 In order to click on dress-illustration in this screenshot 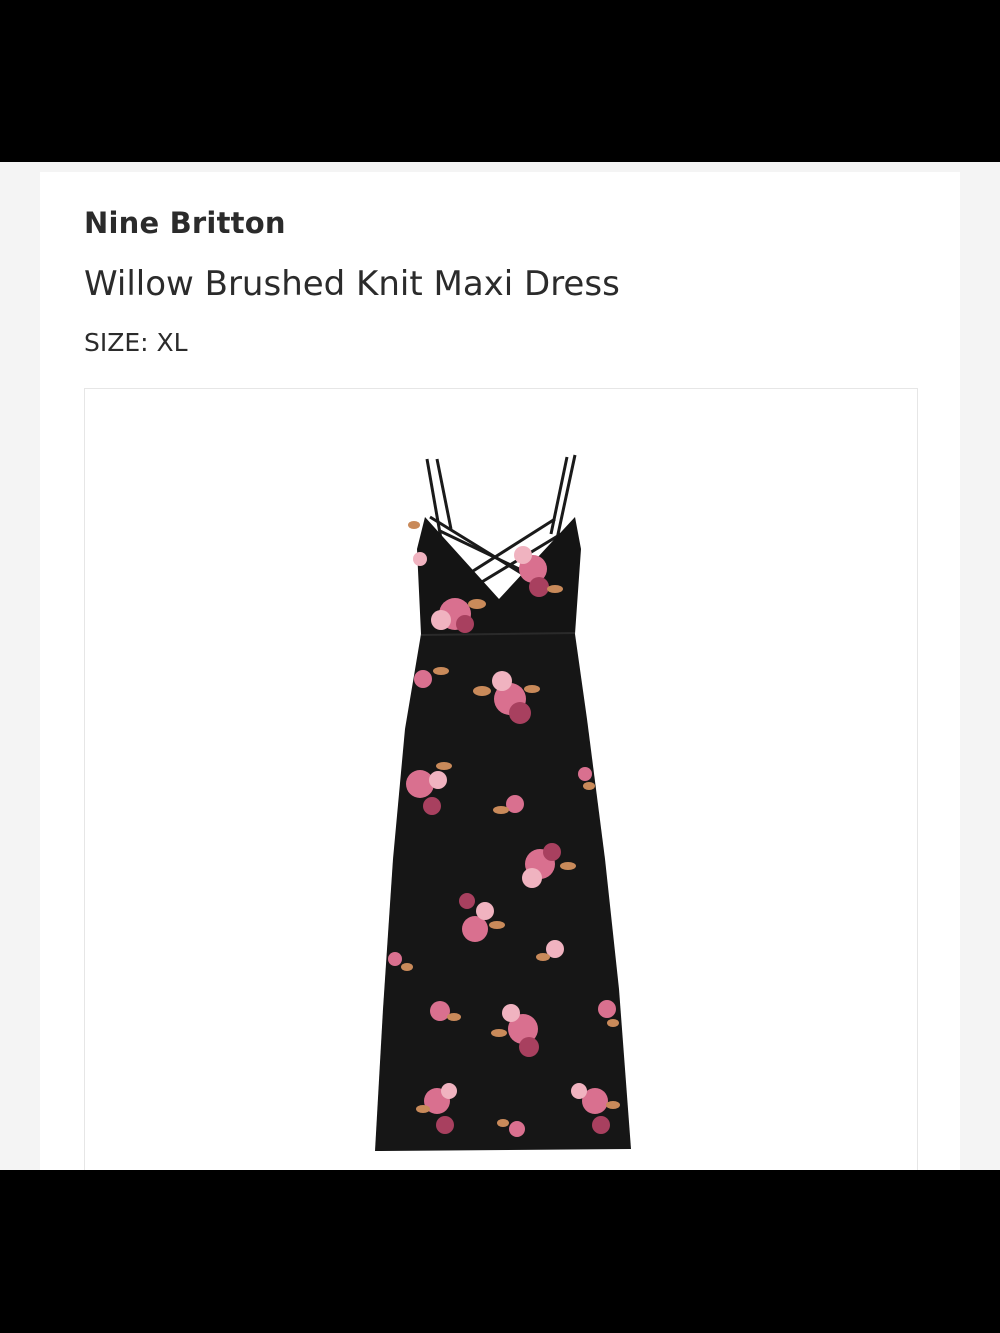, I will do `click(503, 802)`.